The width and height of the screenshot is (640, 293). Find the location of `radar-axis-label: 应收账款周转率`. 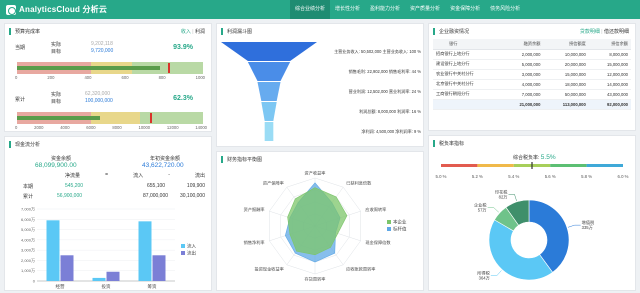

radar-axis-label: 应收账款周转率 is located at coordinates (360, 268).